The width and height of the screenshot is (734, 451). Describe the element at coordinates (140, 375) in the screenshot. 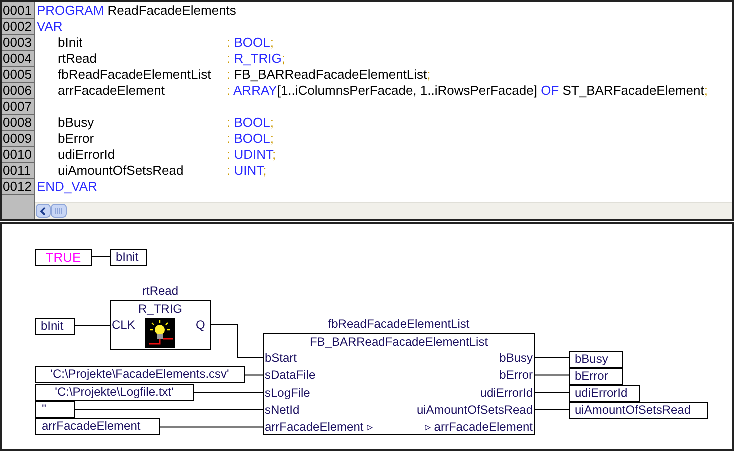

I see `variable-box: 'C:\Projekte\FacadeElements.csv'` at that location.